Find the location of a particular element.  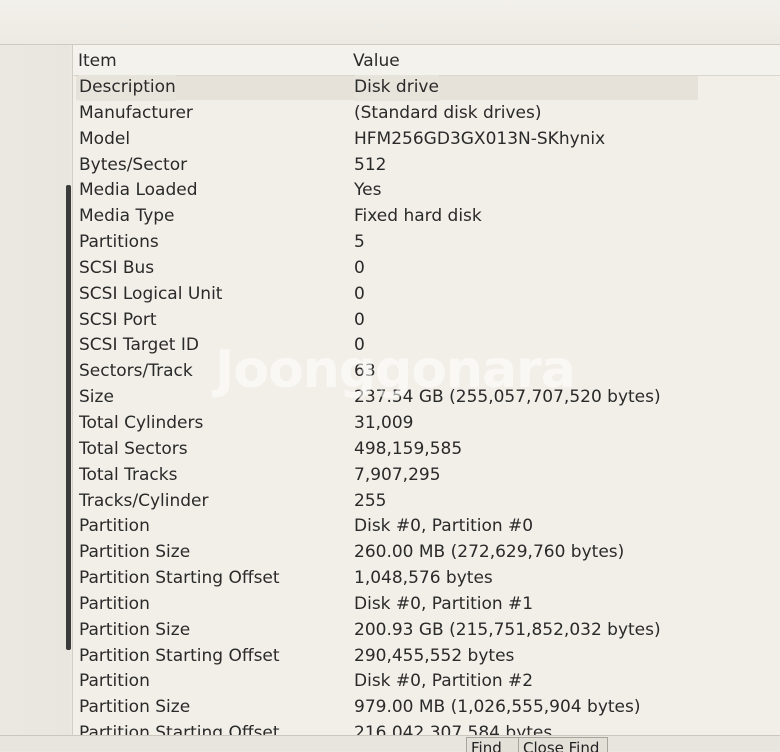

table-row: Partition Disk #0, Partition #0 is located at coordinates (426, 527).